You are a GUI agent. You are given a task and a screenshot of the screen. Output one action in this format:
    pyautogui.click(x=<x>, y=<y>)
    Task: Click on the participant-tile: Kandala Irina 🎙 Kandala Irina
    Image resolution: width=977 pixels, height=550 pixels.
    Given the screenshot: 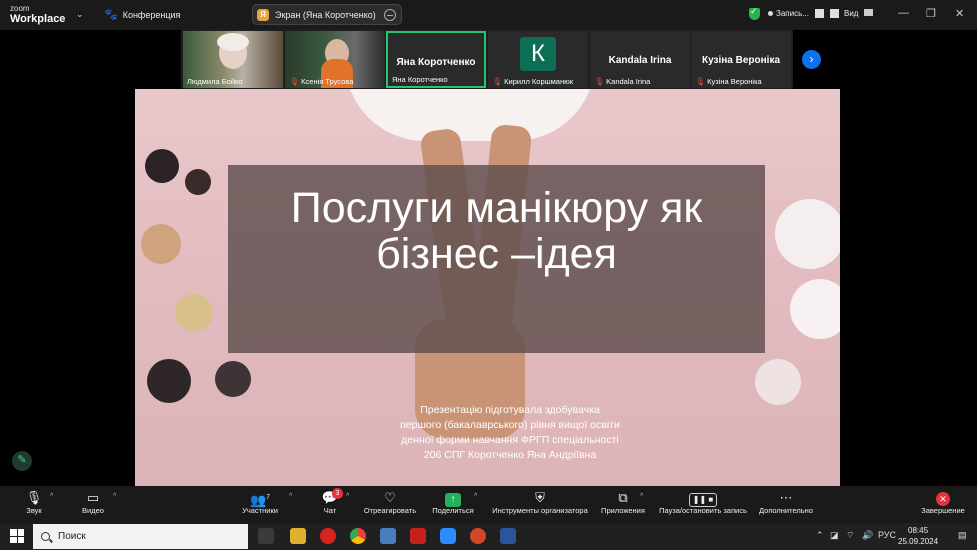 What is the action you would take?
    pyautogui.click(x=640, y=59)
    